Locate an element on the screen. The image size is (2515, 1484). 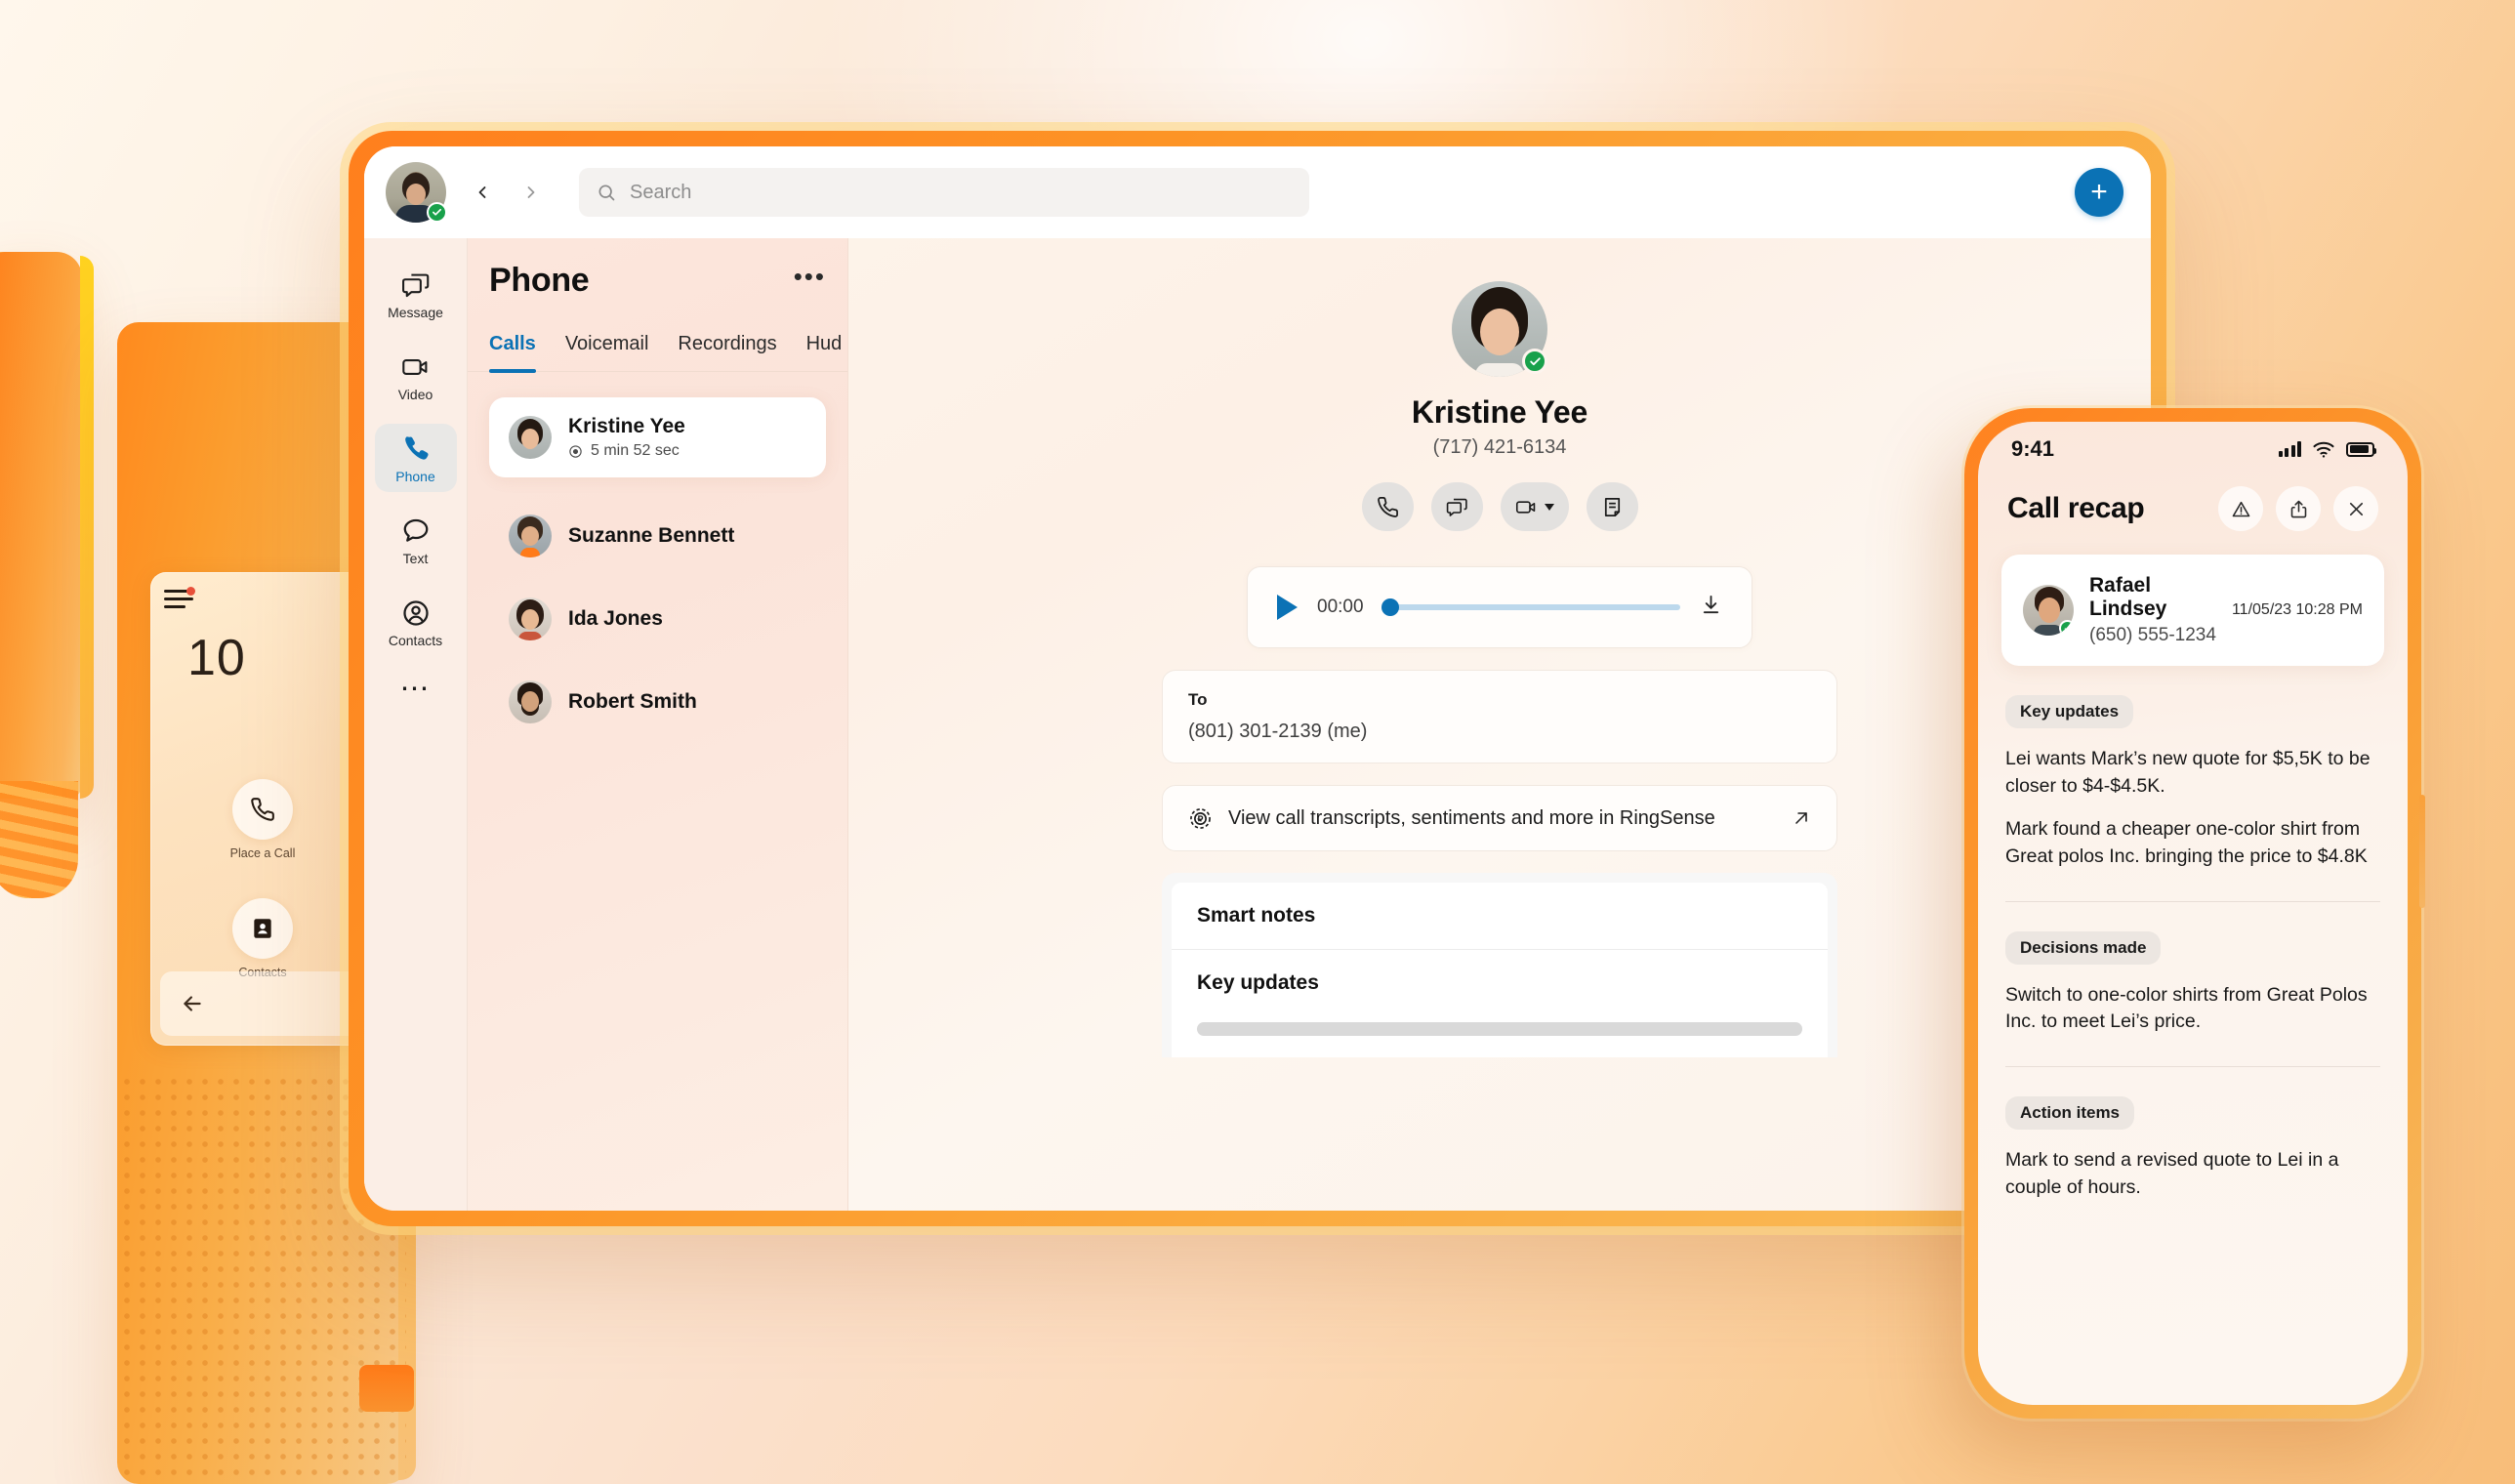
mobile-contact-datetime: 11/05/23 10:28 PM is located at coordinates (2297, 610).